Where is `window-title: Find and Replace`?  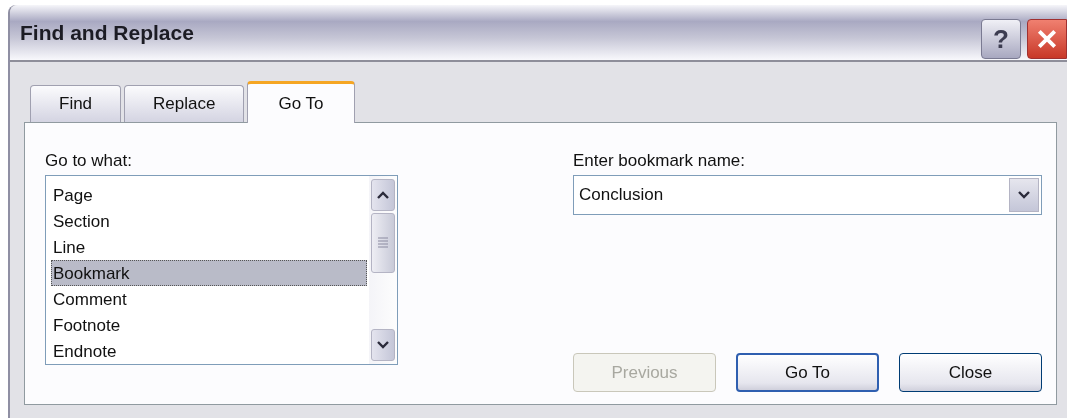 window-title: Find and Replace is located at coordinates (107, 32).